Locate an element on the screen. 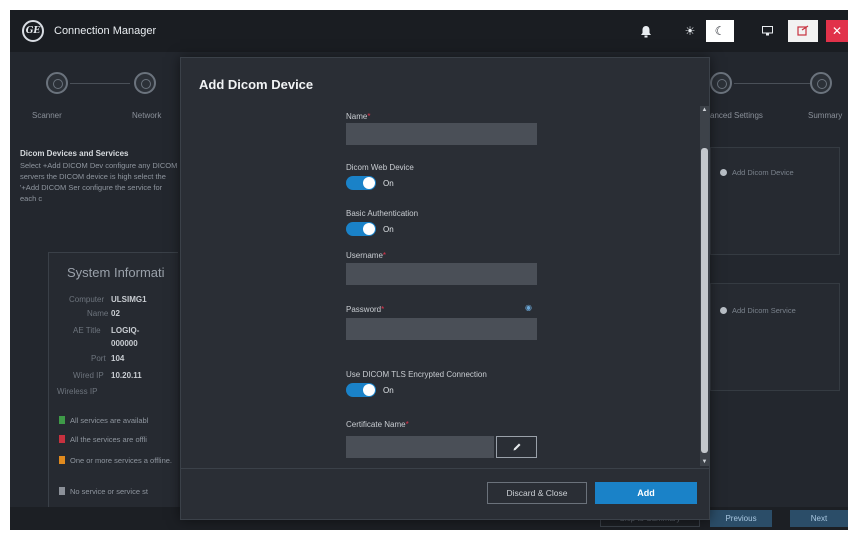 This screenshot has width=848, height=533. tls-connection-state: On is located at coordinates (388, 390).